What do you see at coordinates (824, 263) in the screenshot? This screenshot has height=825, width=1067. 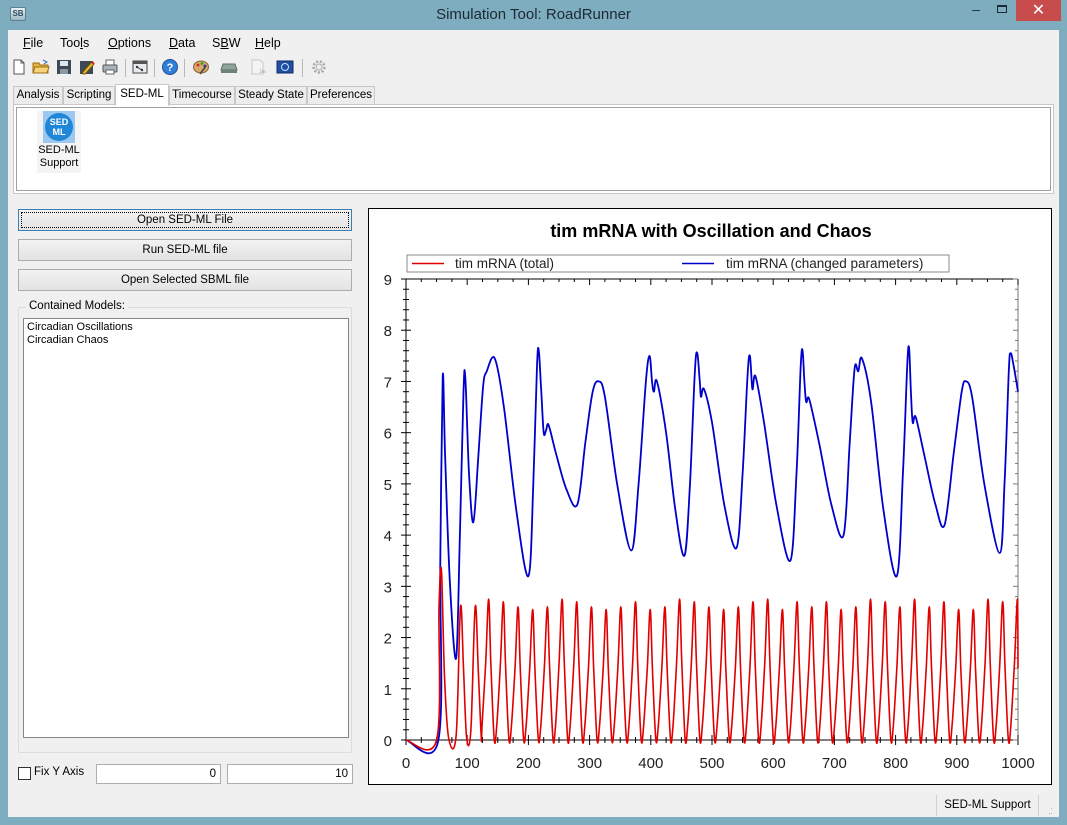 I see `legend-label-changed: tim mRNA (changed parameters)` at bounding box center [824, 263].